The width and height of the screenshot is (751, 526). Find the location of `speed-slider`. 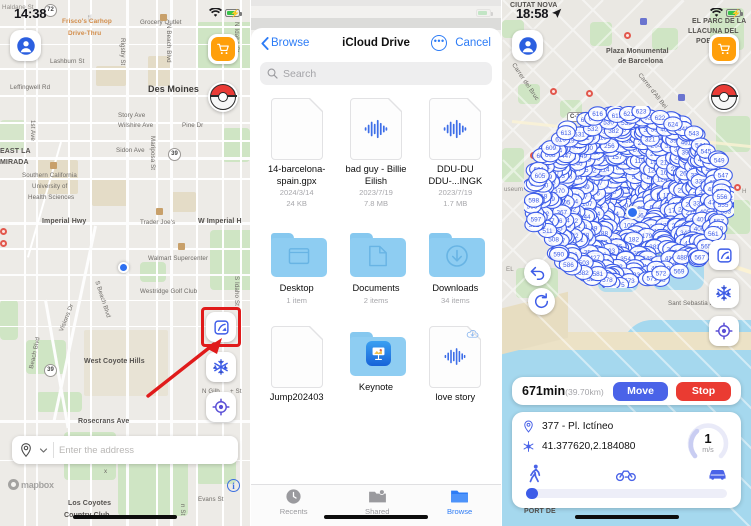

speed-slider is located at coordinates (626, 493).